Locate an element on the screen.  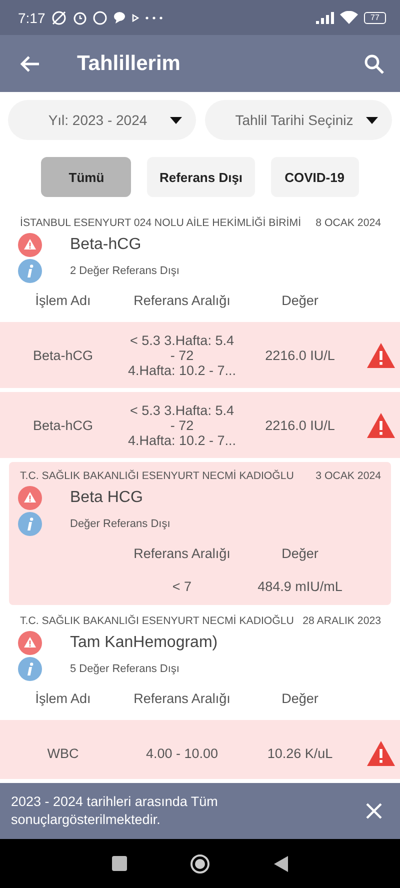
filter-dropdown: Yıl: 2023 - 2024 is located at coordinates (102, 120).